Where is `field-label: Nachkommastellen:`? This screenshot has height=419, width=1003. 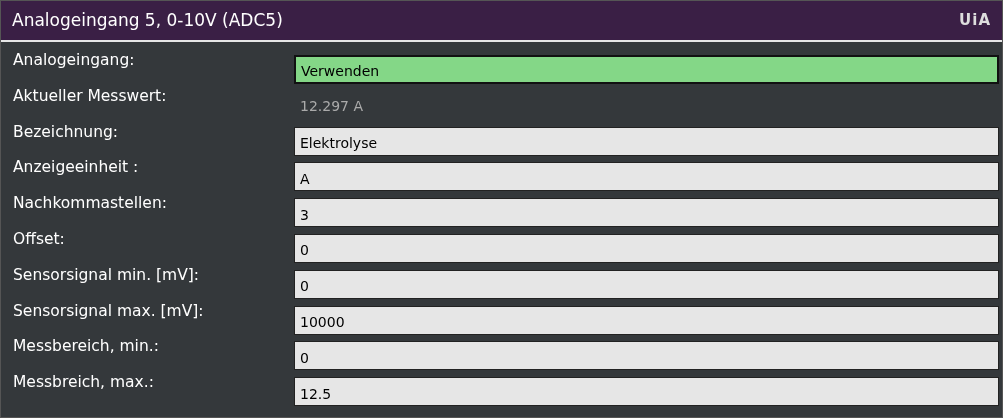 field-label: Nachkommastellen: is located at coordinates (90, 203).